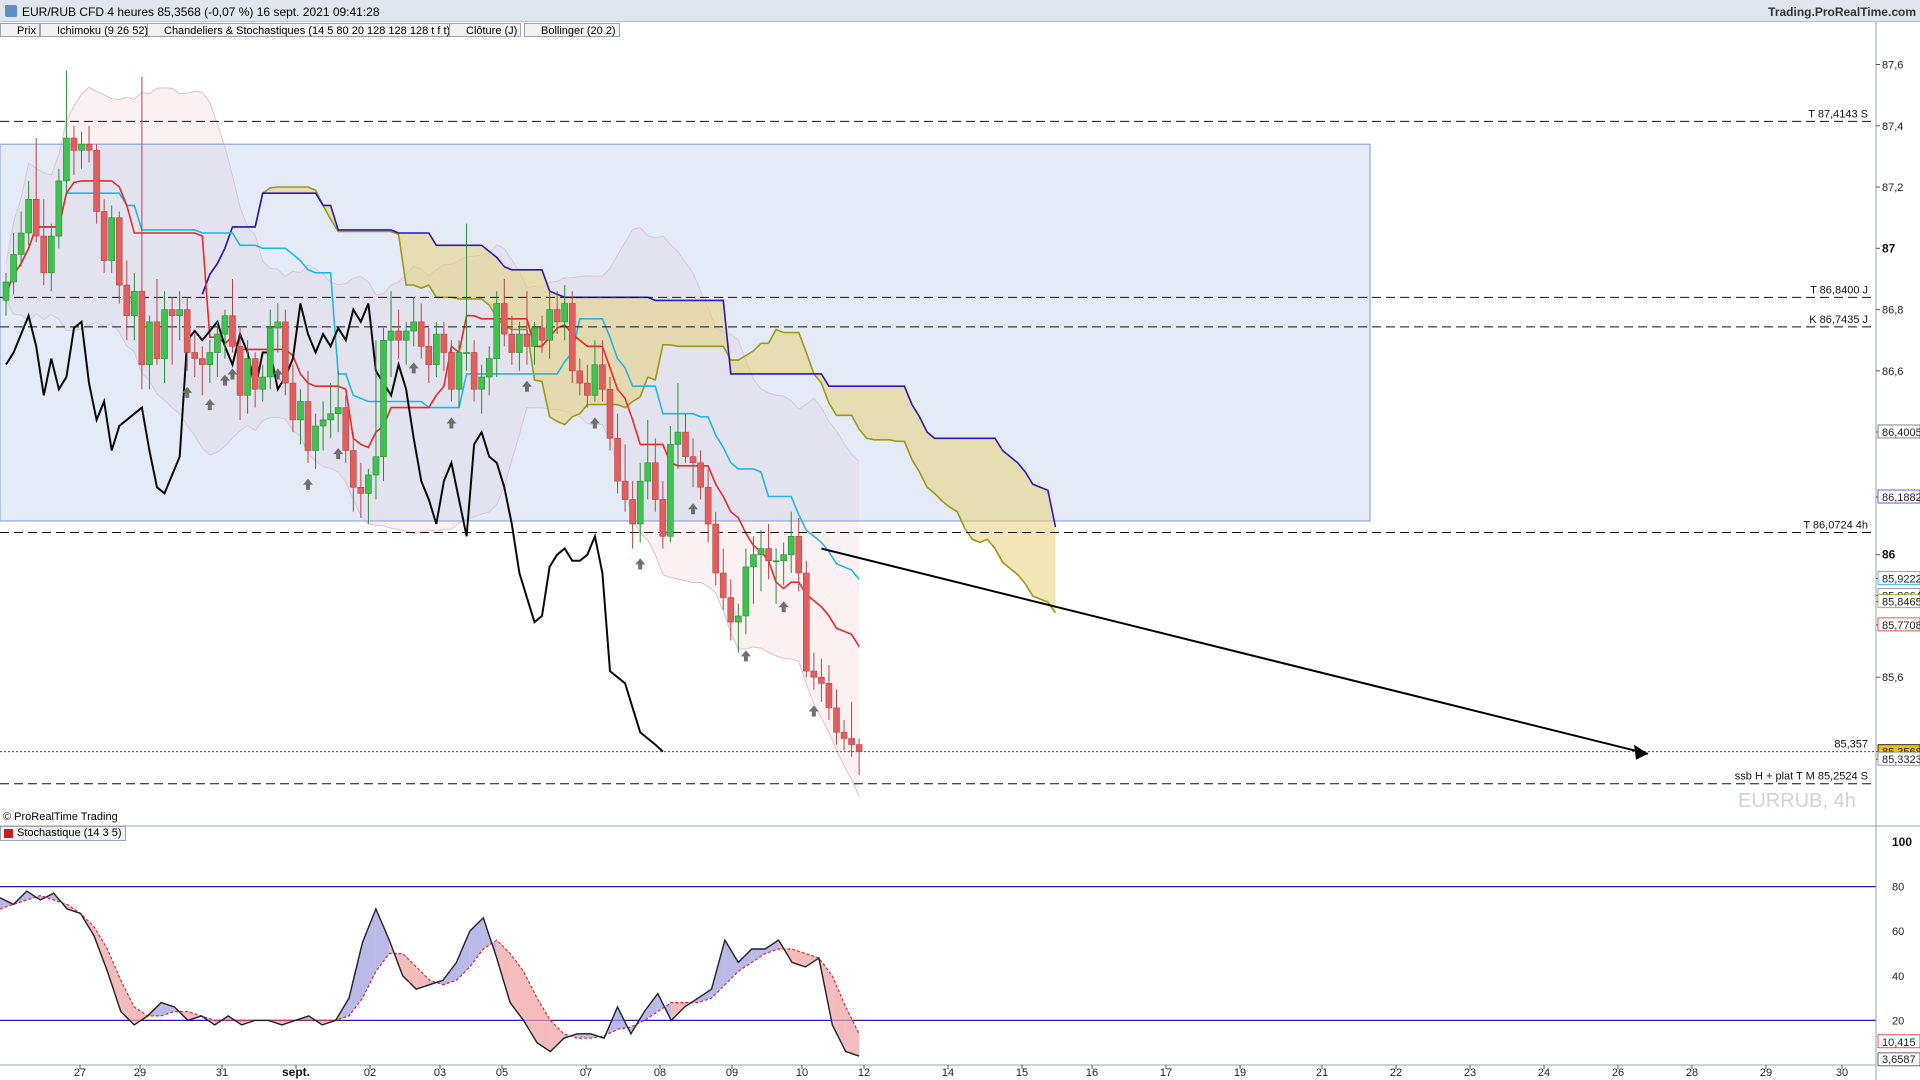  What do you see at coordinates (1898, 932) in the screenshot?
I see `stoch-tick-label: 60` at bounding box center [1898, 932].